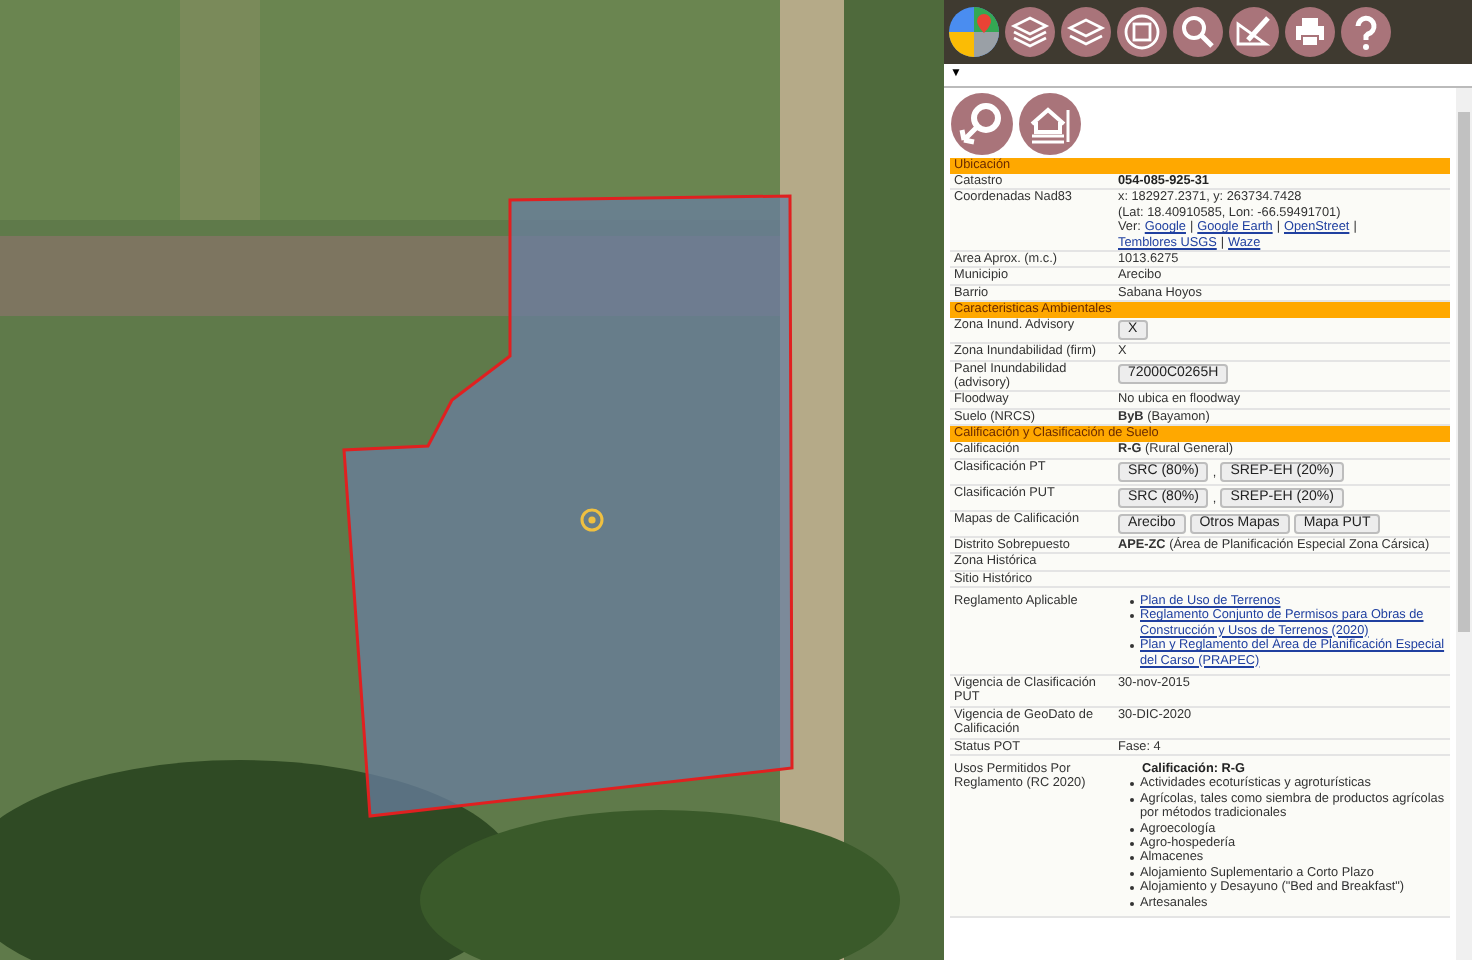  Describe the element at coordinates (1050, 124) in the screenshot. I see `flooded-house-icon` at that location.